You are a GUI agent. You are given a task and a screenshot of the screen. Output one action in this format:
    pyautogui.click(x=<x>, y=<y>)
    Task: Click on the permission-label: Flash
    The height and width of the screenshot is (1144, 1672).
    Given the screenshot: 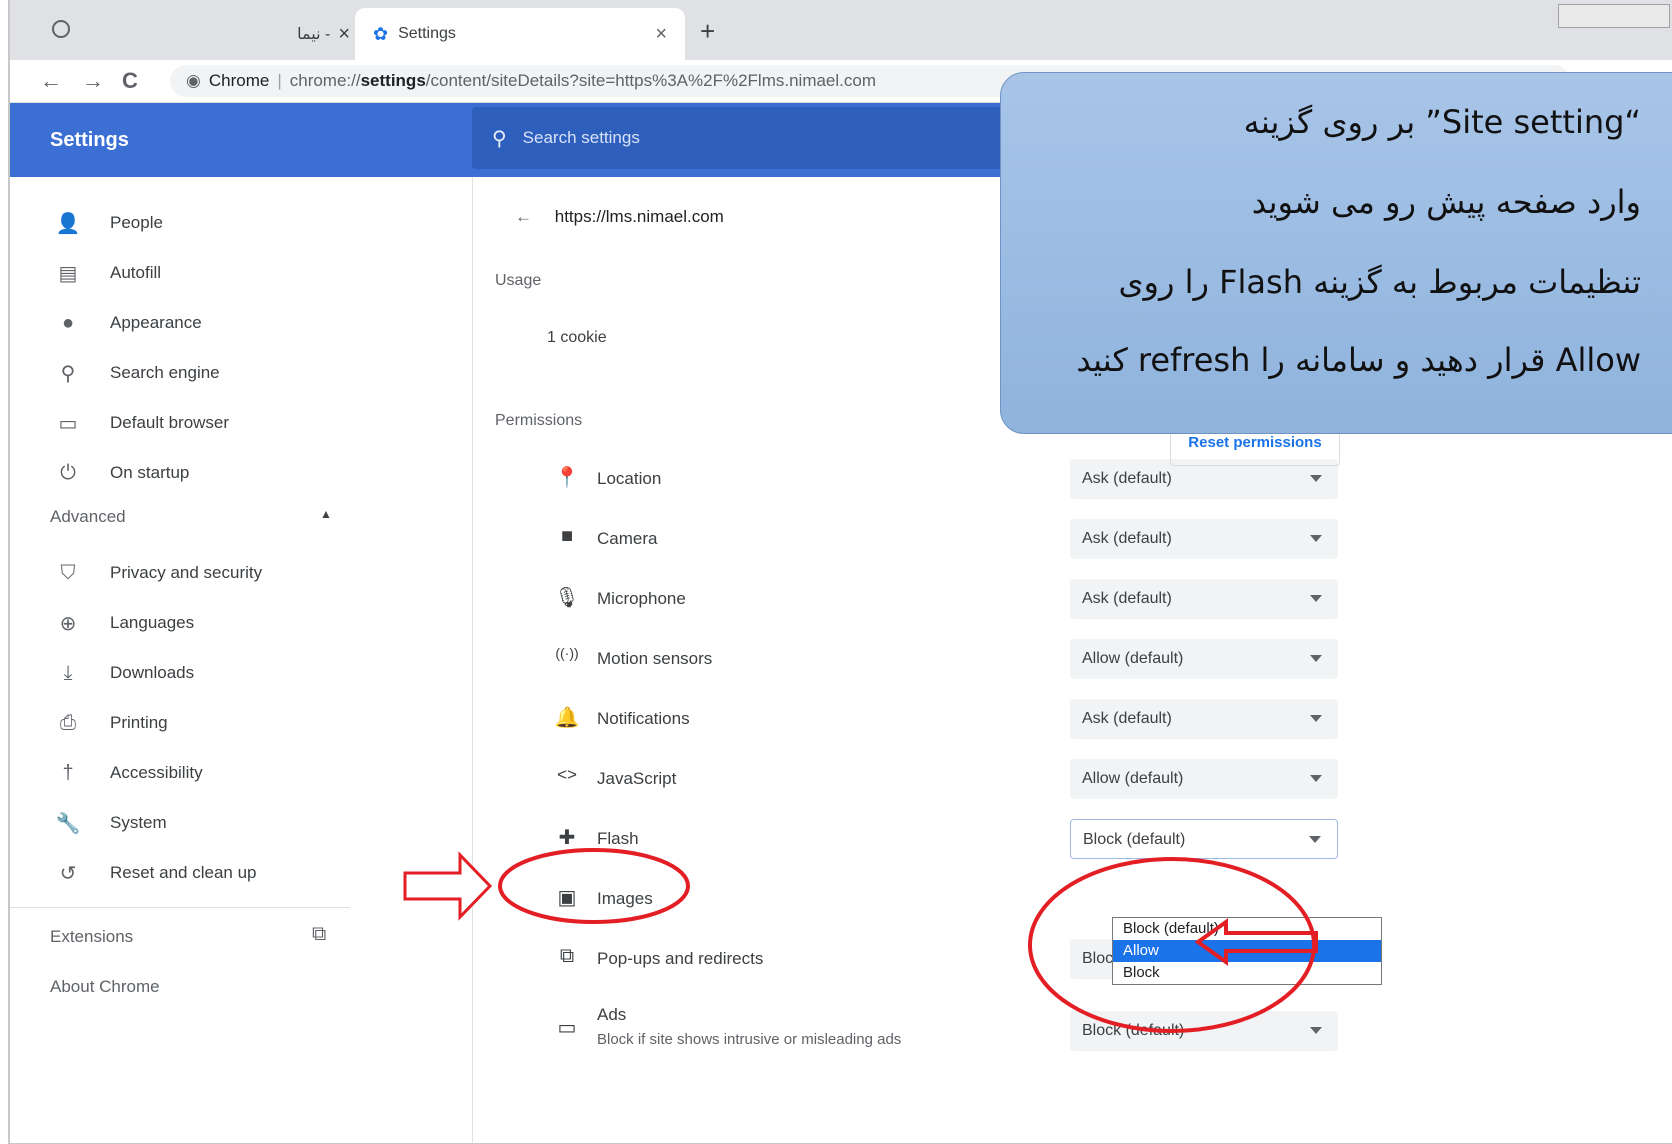 What is the action you would take?
    pyautogui.click(x=618, y=838)
    